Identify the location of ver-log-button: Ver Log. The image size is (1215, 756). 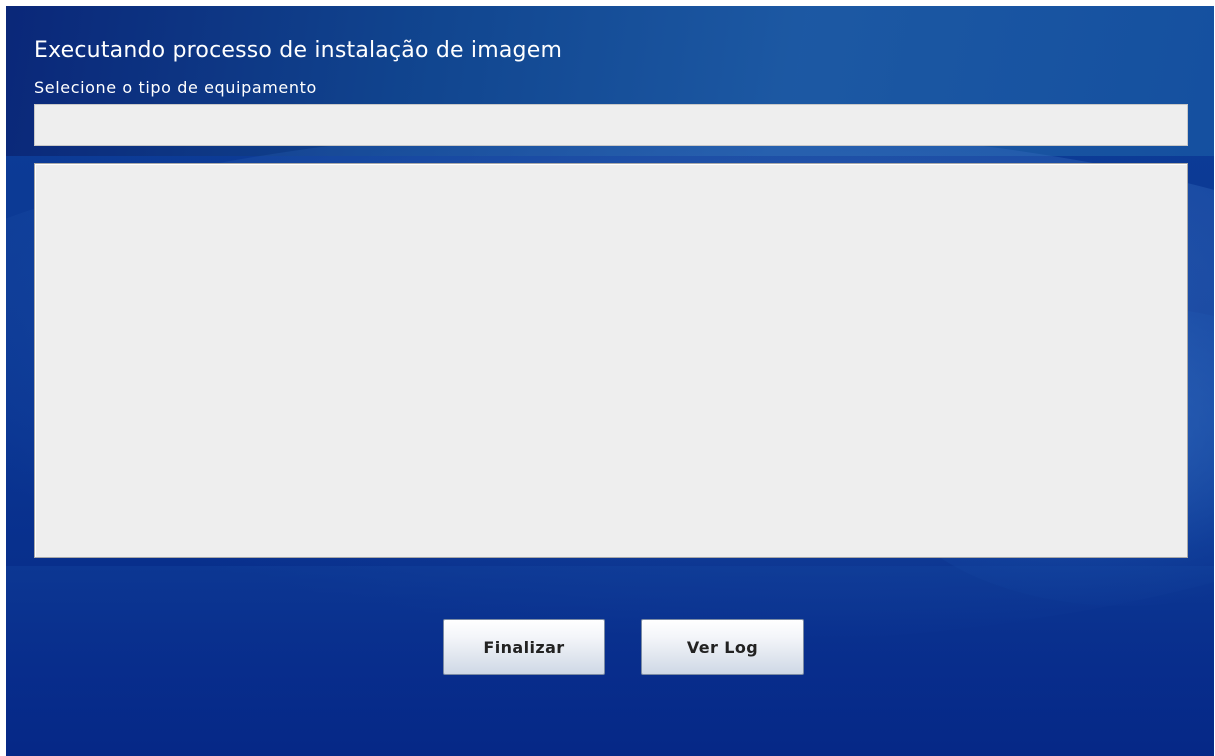
(722, 647).